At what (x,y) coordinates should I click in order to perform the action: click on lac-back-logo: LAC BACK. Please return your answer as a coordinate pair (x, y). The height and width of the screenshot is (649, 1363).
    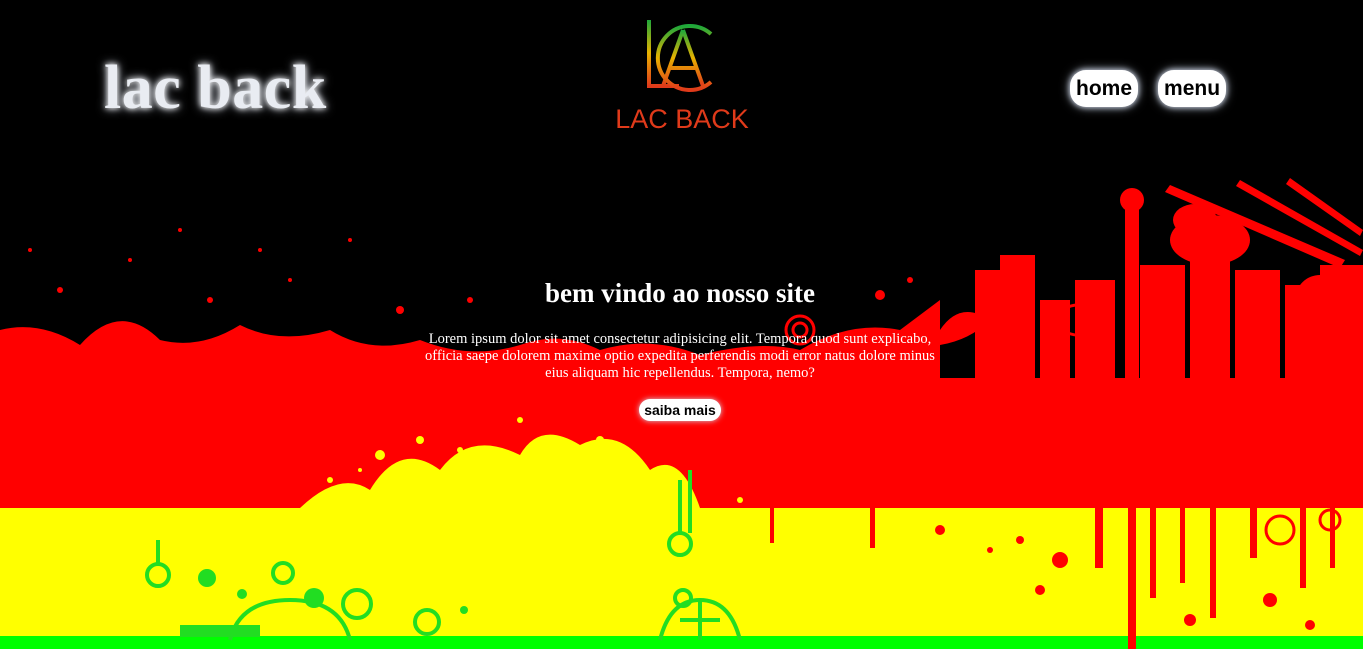
    Looking at the image, I should click on (682, 74).